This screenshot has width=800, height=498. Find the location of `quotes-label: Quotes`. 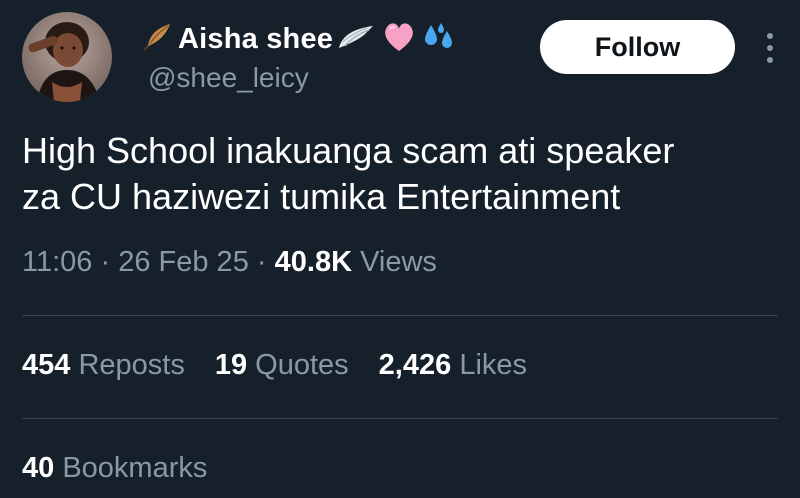

quotes-label: Quotes is located at coordinates (302, 365).